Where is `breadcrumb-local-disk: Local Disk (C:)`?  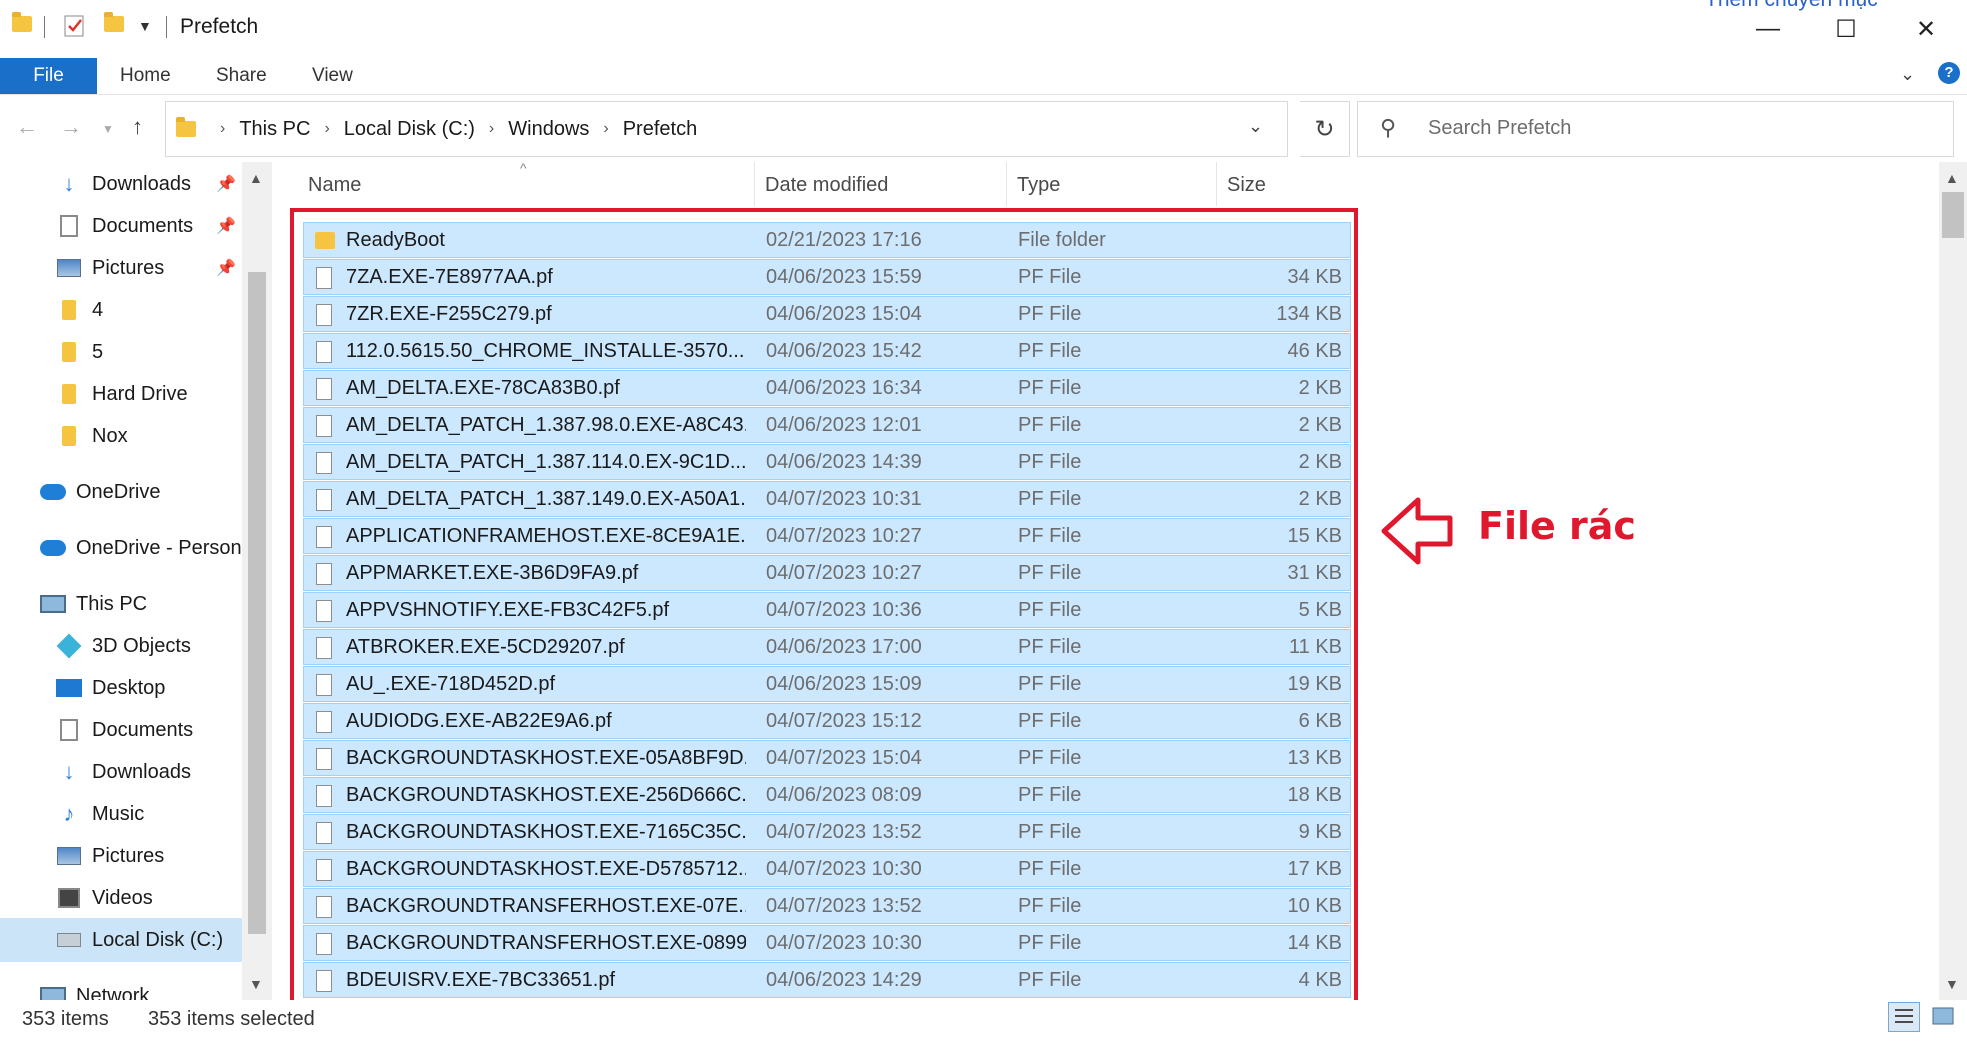 breadcrumb-local-disk: Local Disk (C:) is located at coordinates (409, 129).